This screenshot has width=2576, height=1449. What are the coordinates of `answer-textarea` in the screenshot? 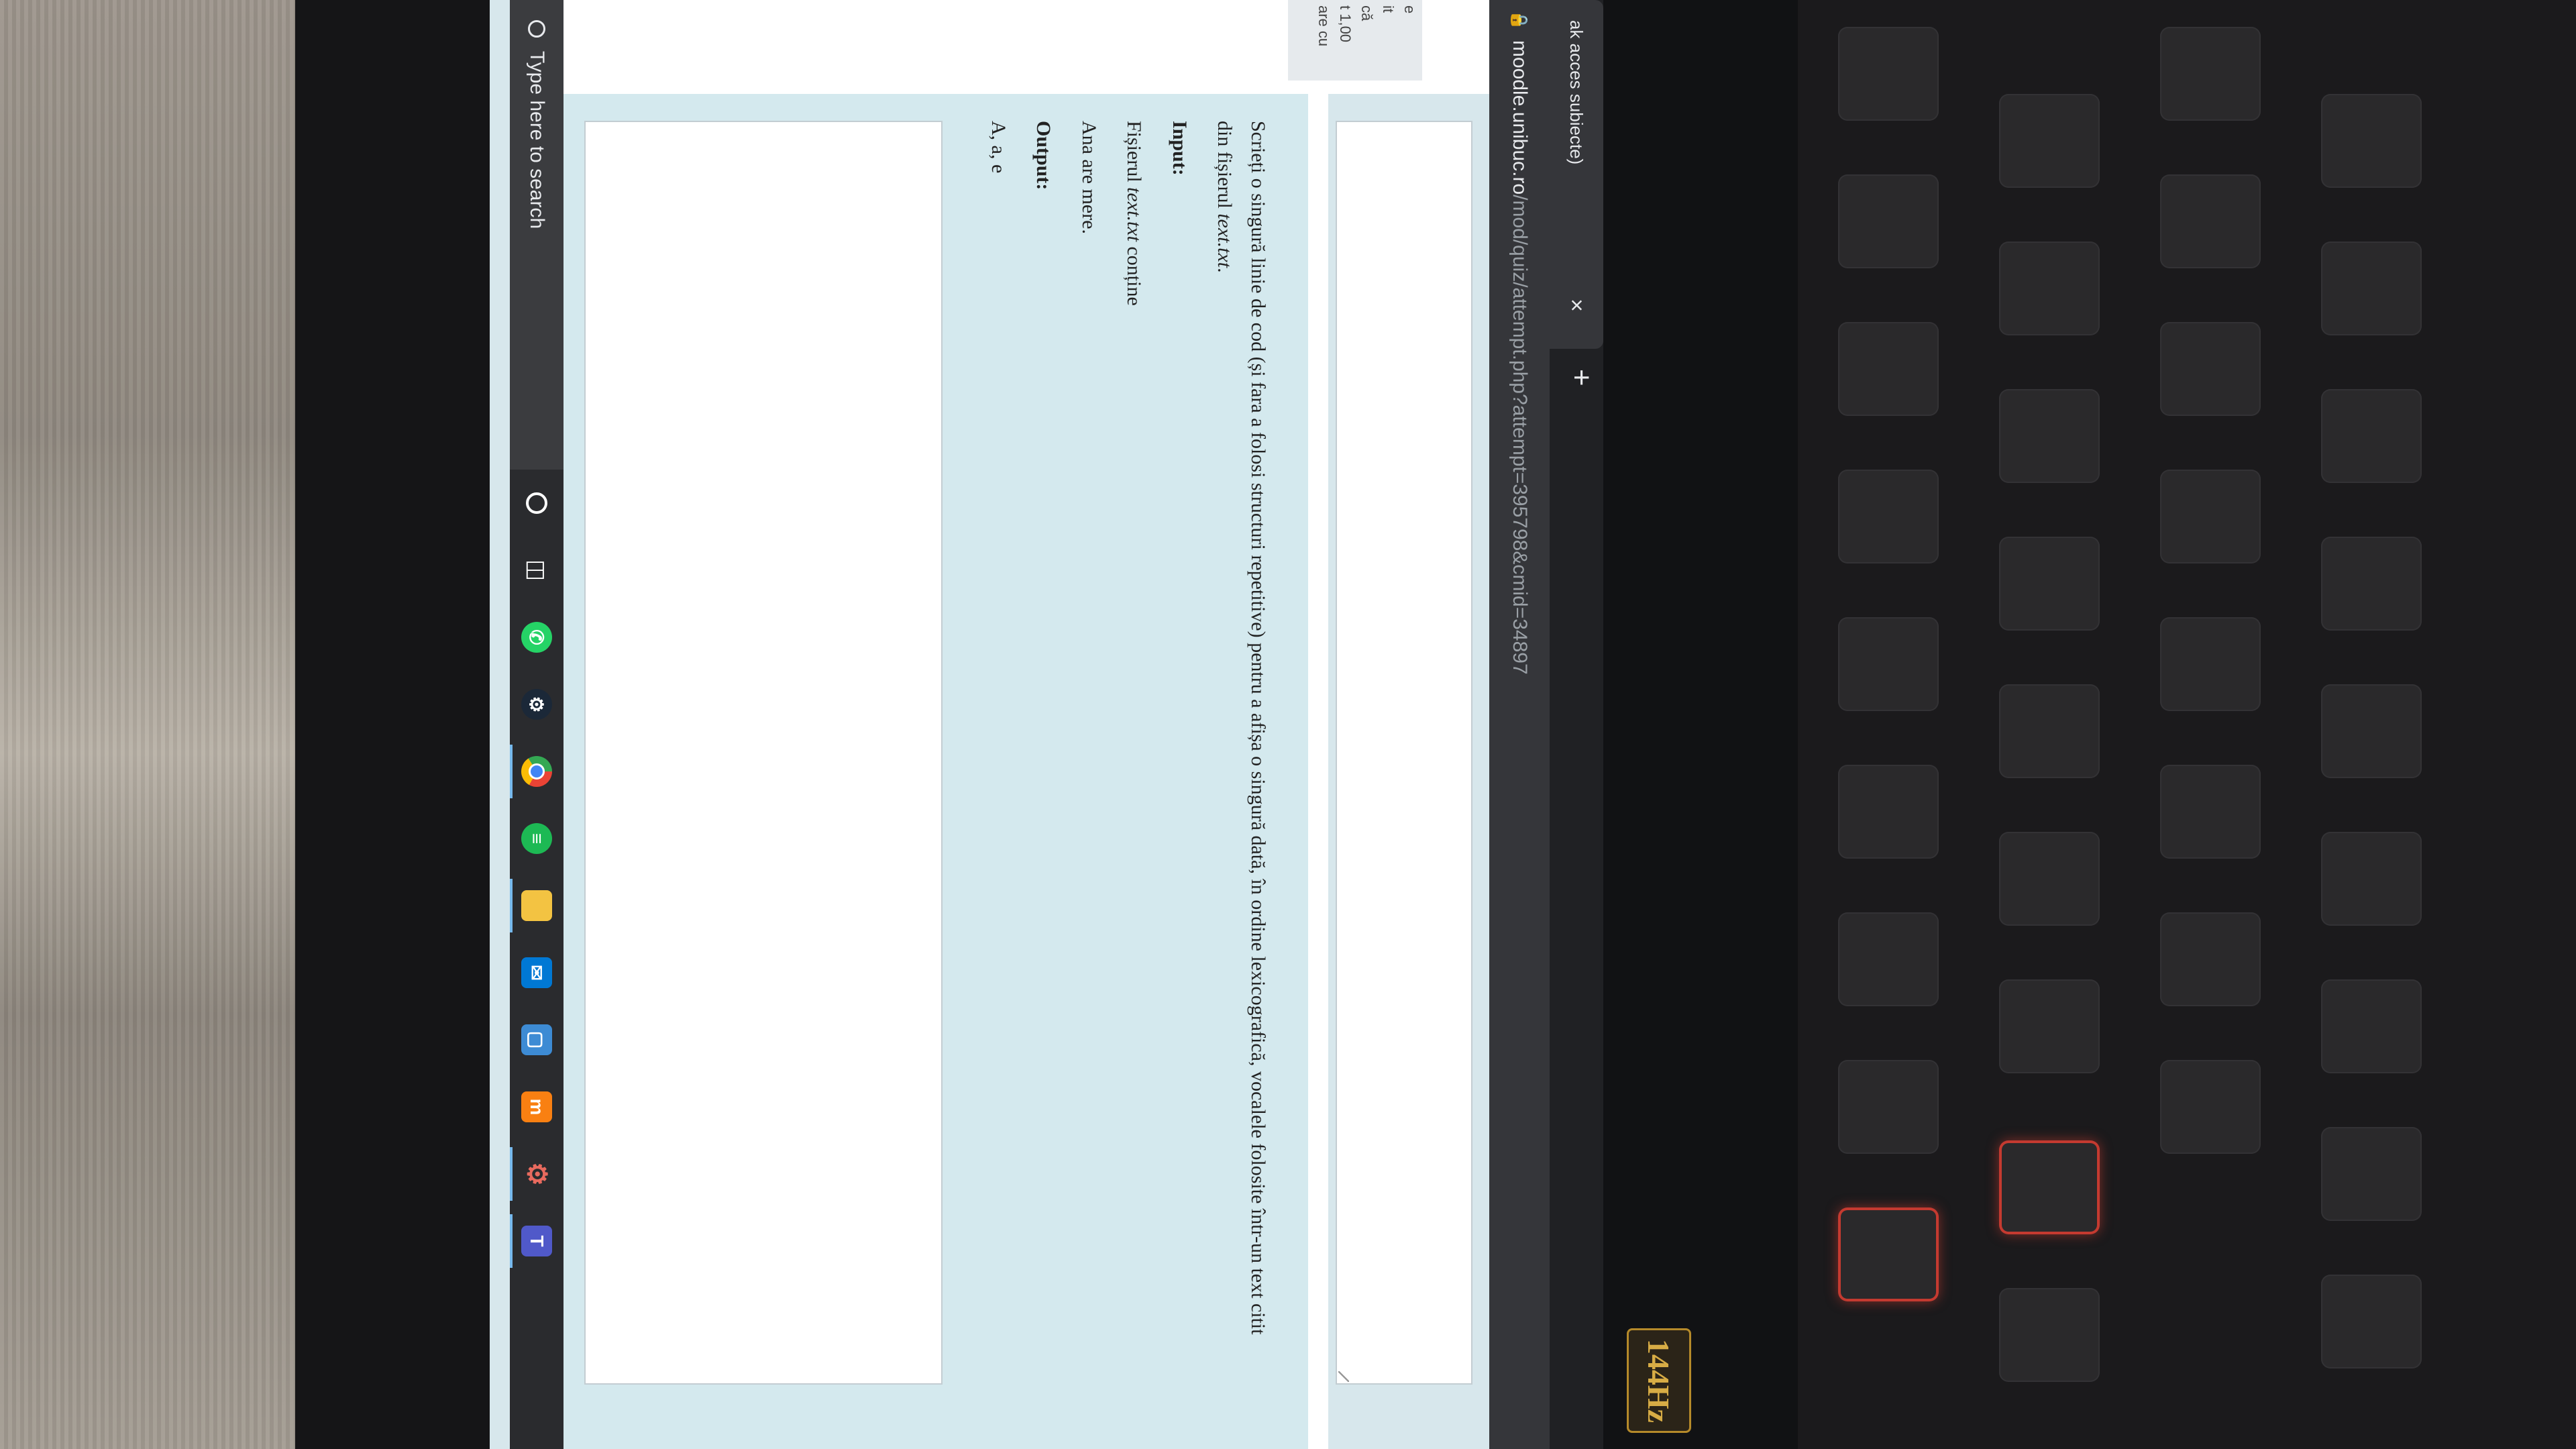 It's located at (763, 753).